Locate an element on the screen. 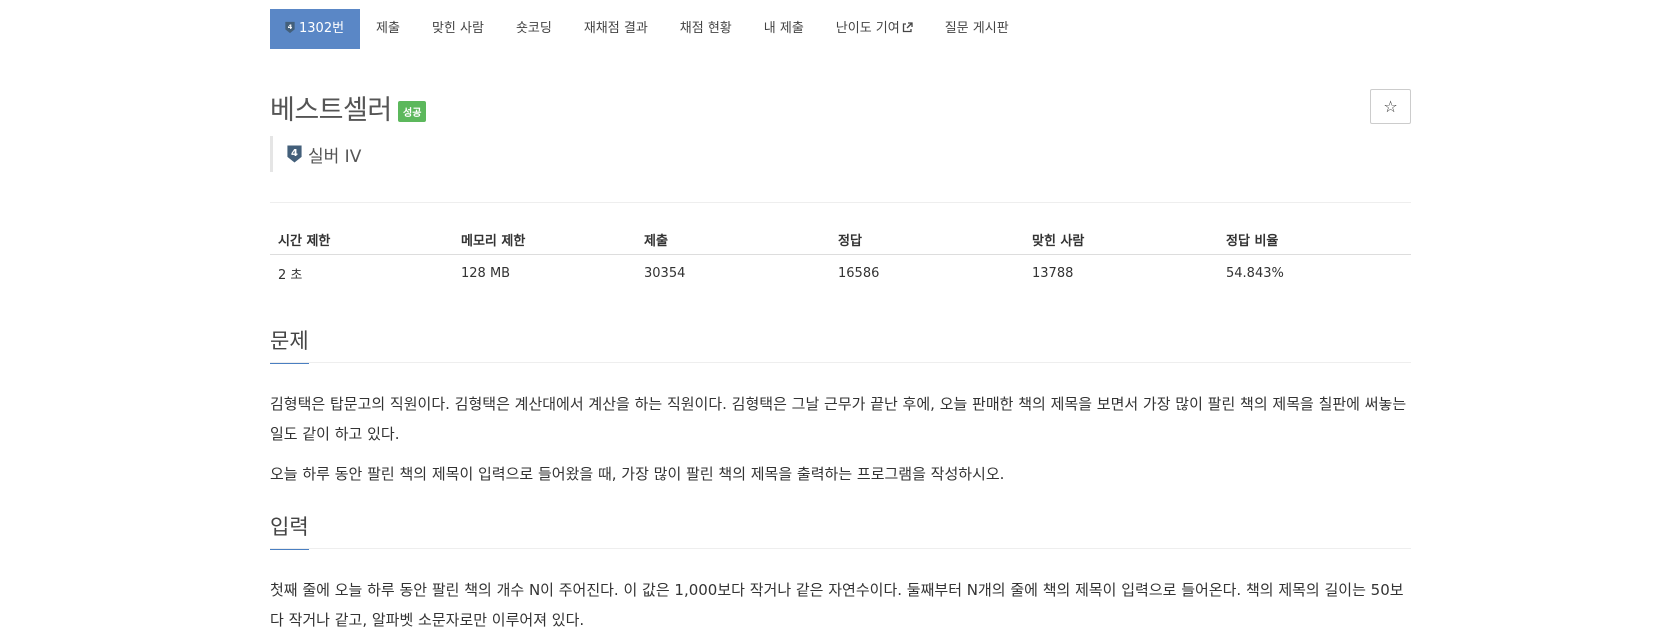 The width and height of the screenshot is (1680, 635). status-badge: 성공 is located at coordinates (412, 111).